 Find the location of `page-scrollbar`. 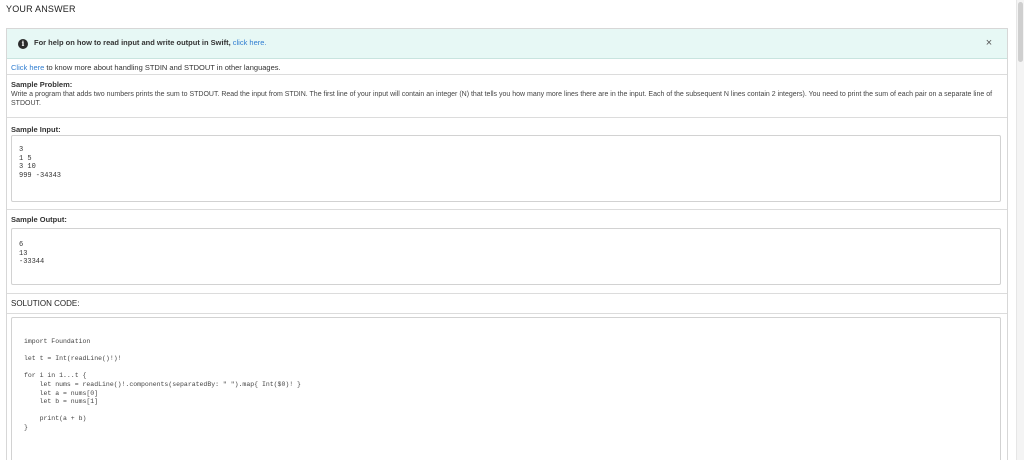

page-scrollbar is located at coordinates (1020, 230).